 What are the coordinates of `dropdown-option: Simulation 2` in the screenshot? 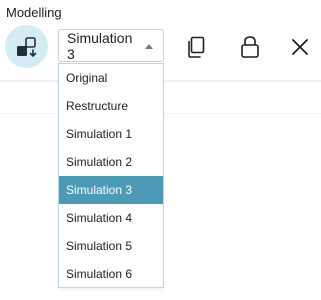 It's located at (111, 162).